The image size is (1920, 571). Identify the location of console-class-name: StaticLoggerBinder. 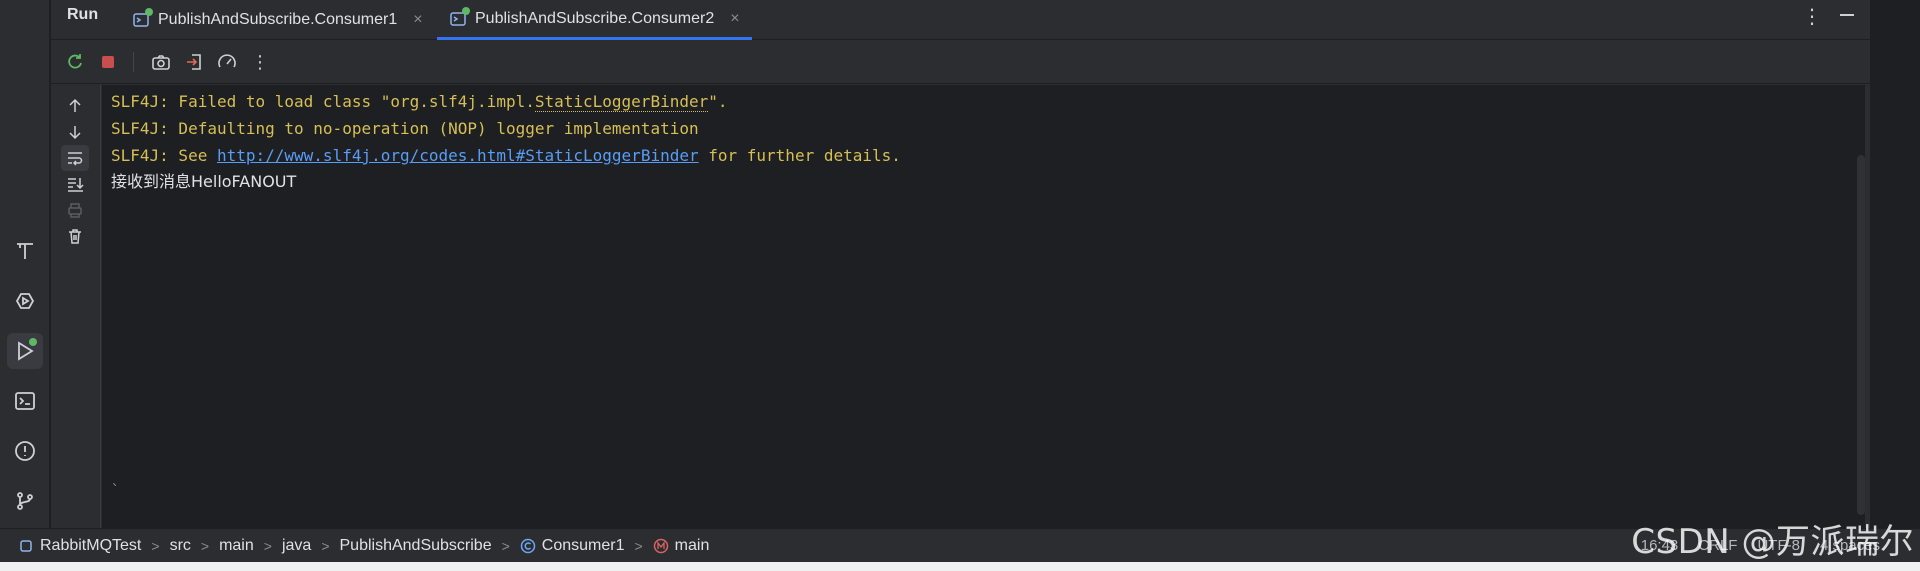
(621, 102).